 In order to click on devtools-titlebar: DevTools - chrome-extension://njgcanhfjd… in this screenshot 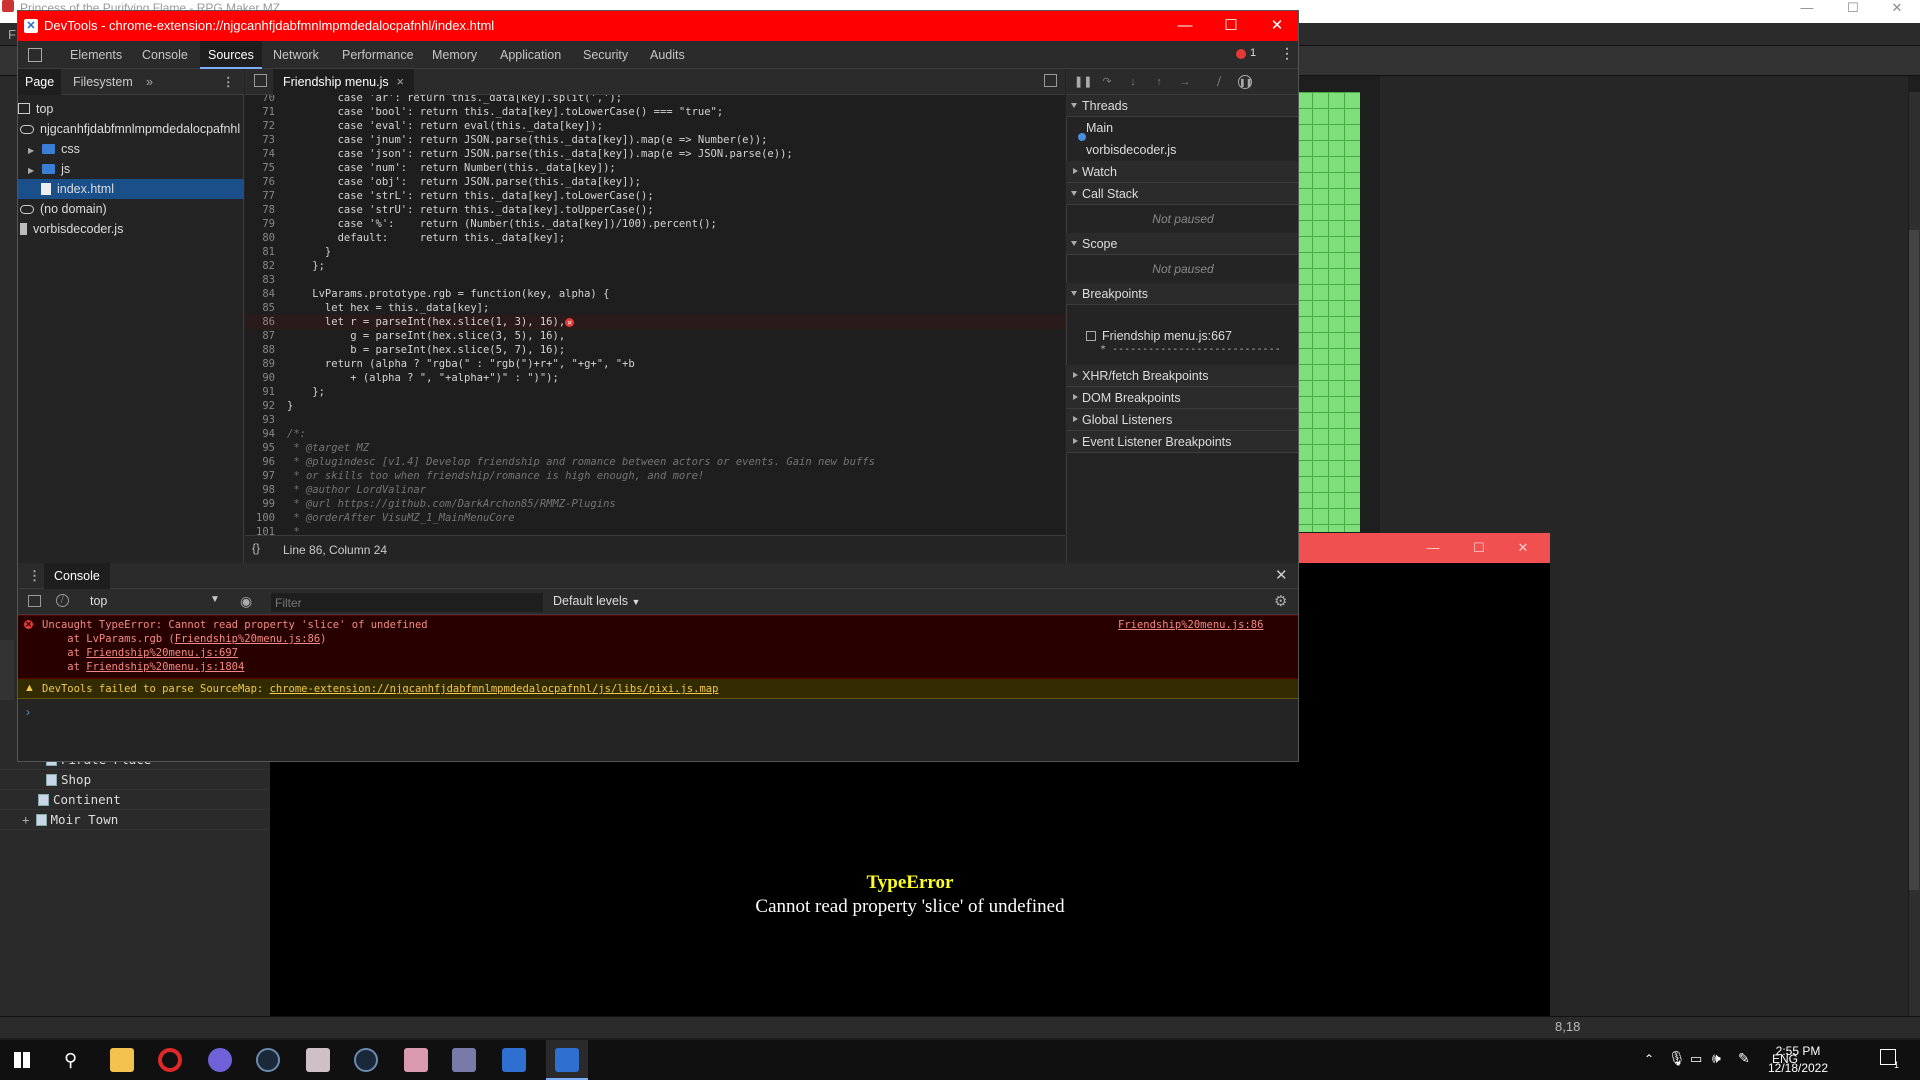, I will do `click(658, 26)`.